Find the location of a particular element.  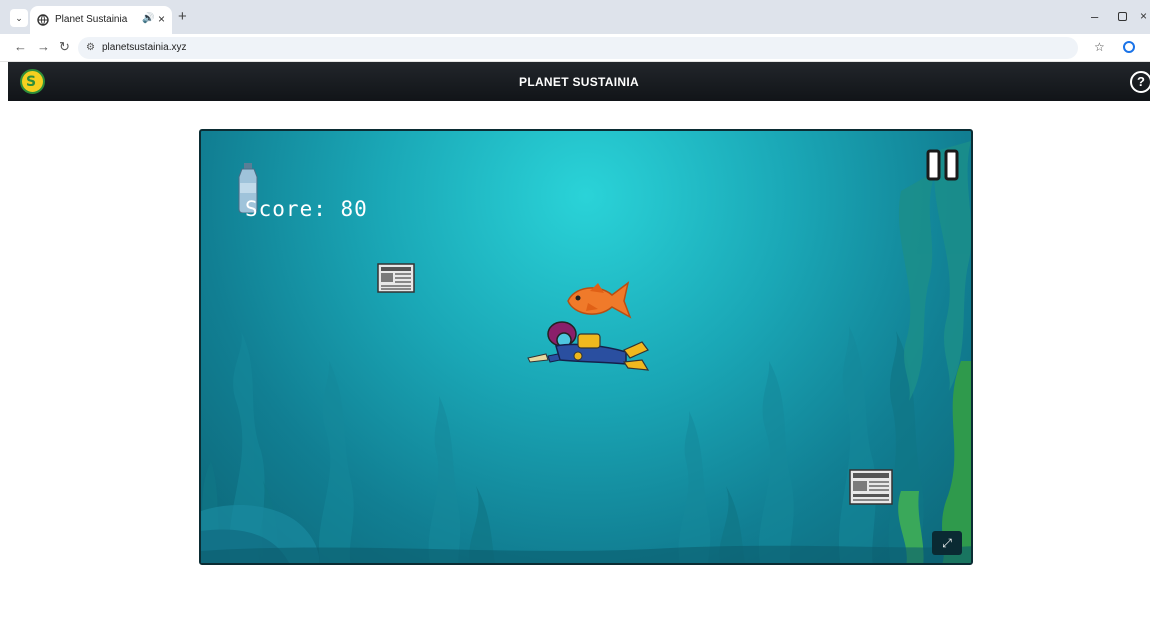

maximize-icon is located at coordinates (1122, 16).